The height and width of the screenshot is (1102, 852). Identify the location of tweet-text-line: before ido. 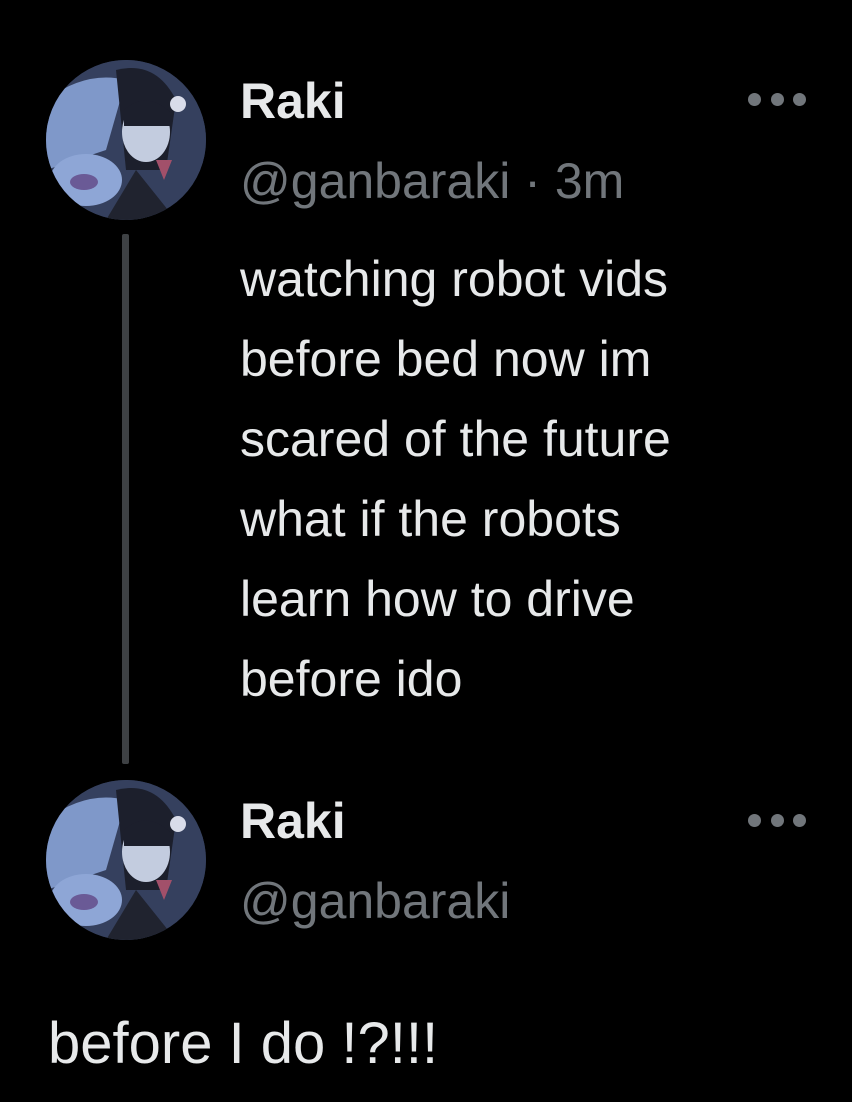
(351, 679).